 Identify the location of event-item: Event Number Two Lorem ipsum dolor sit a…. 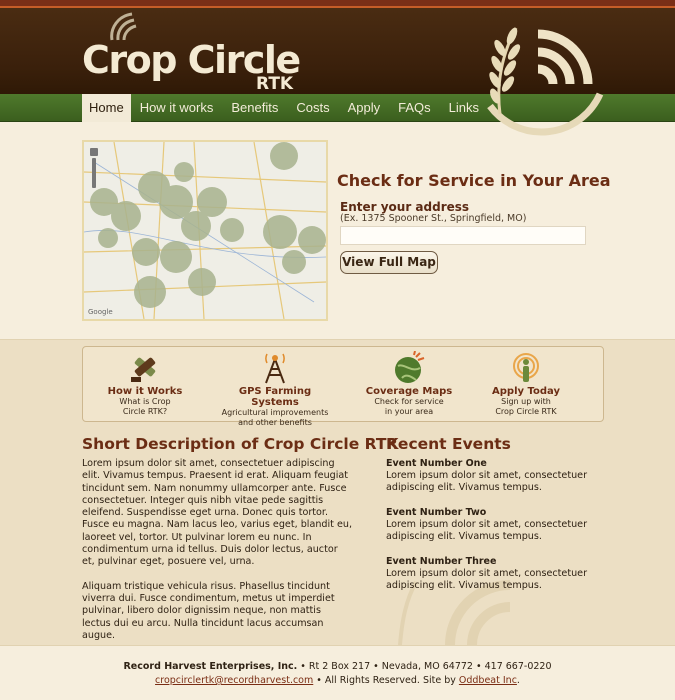
(491, 525).